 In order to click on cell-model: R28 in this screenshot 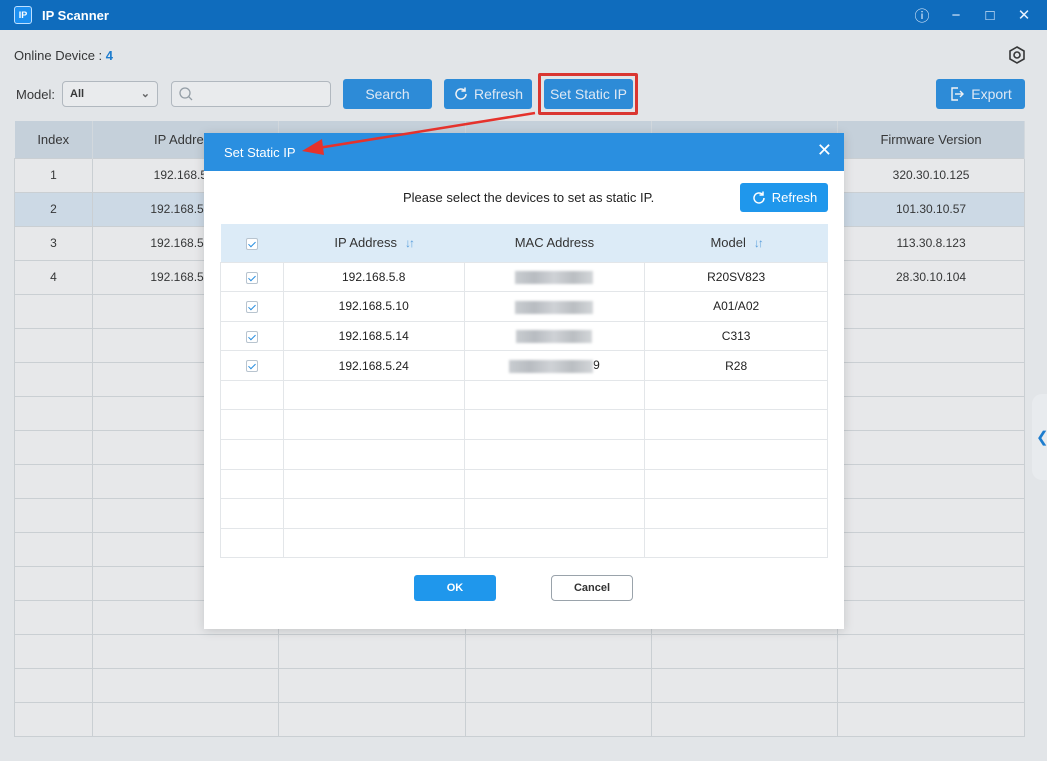, I will do `click(736, 365)`.